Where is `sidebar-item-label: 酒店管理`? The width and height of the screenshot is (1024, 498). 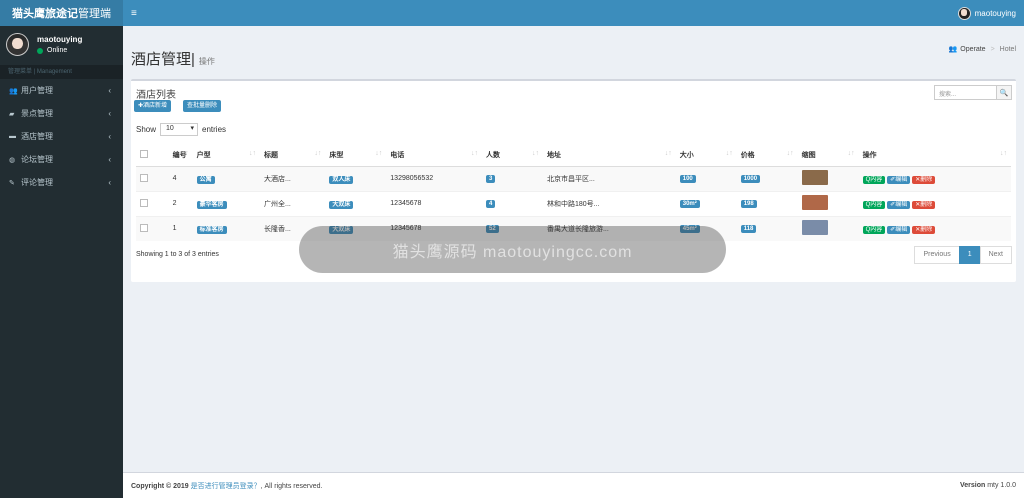
sidebar-item-label: 酒店管理 is located at coordinates (37, 136).